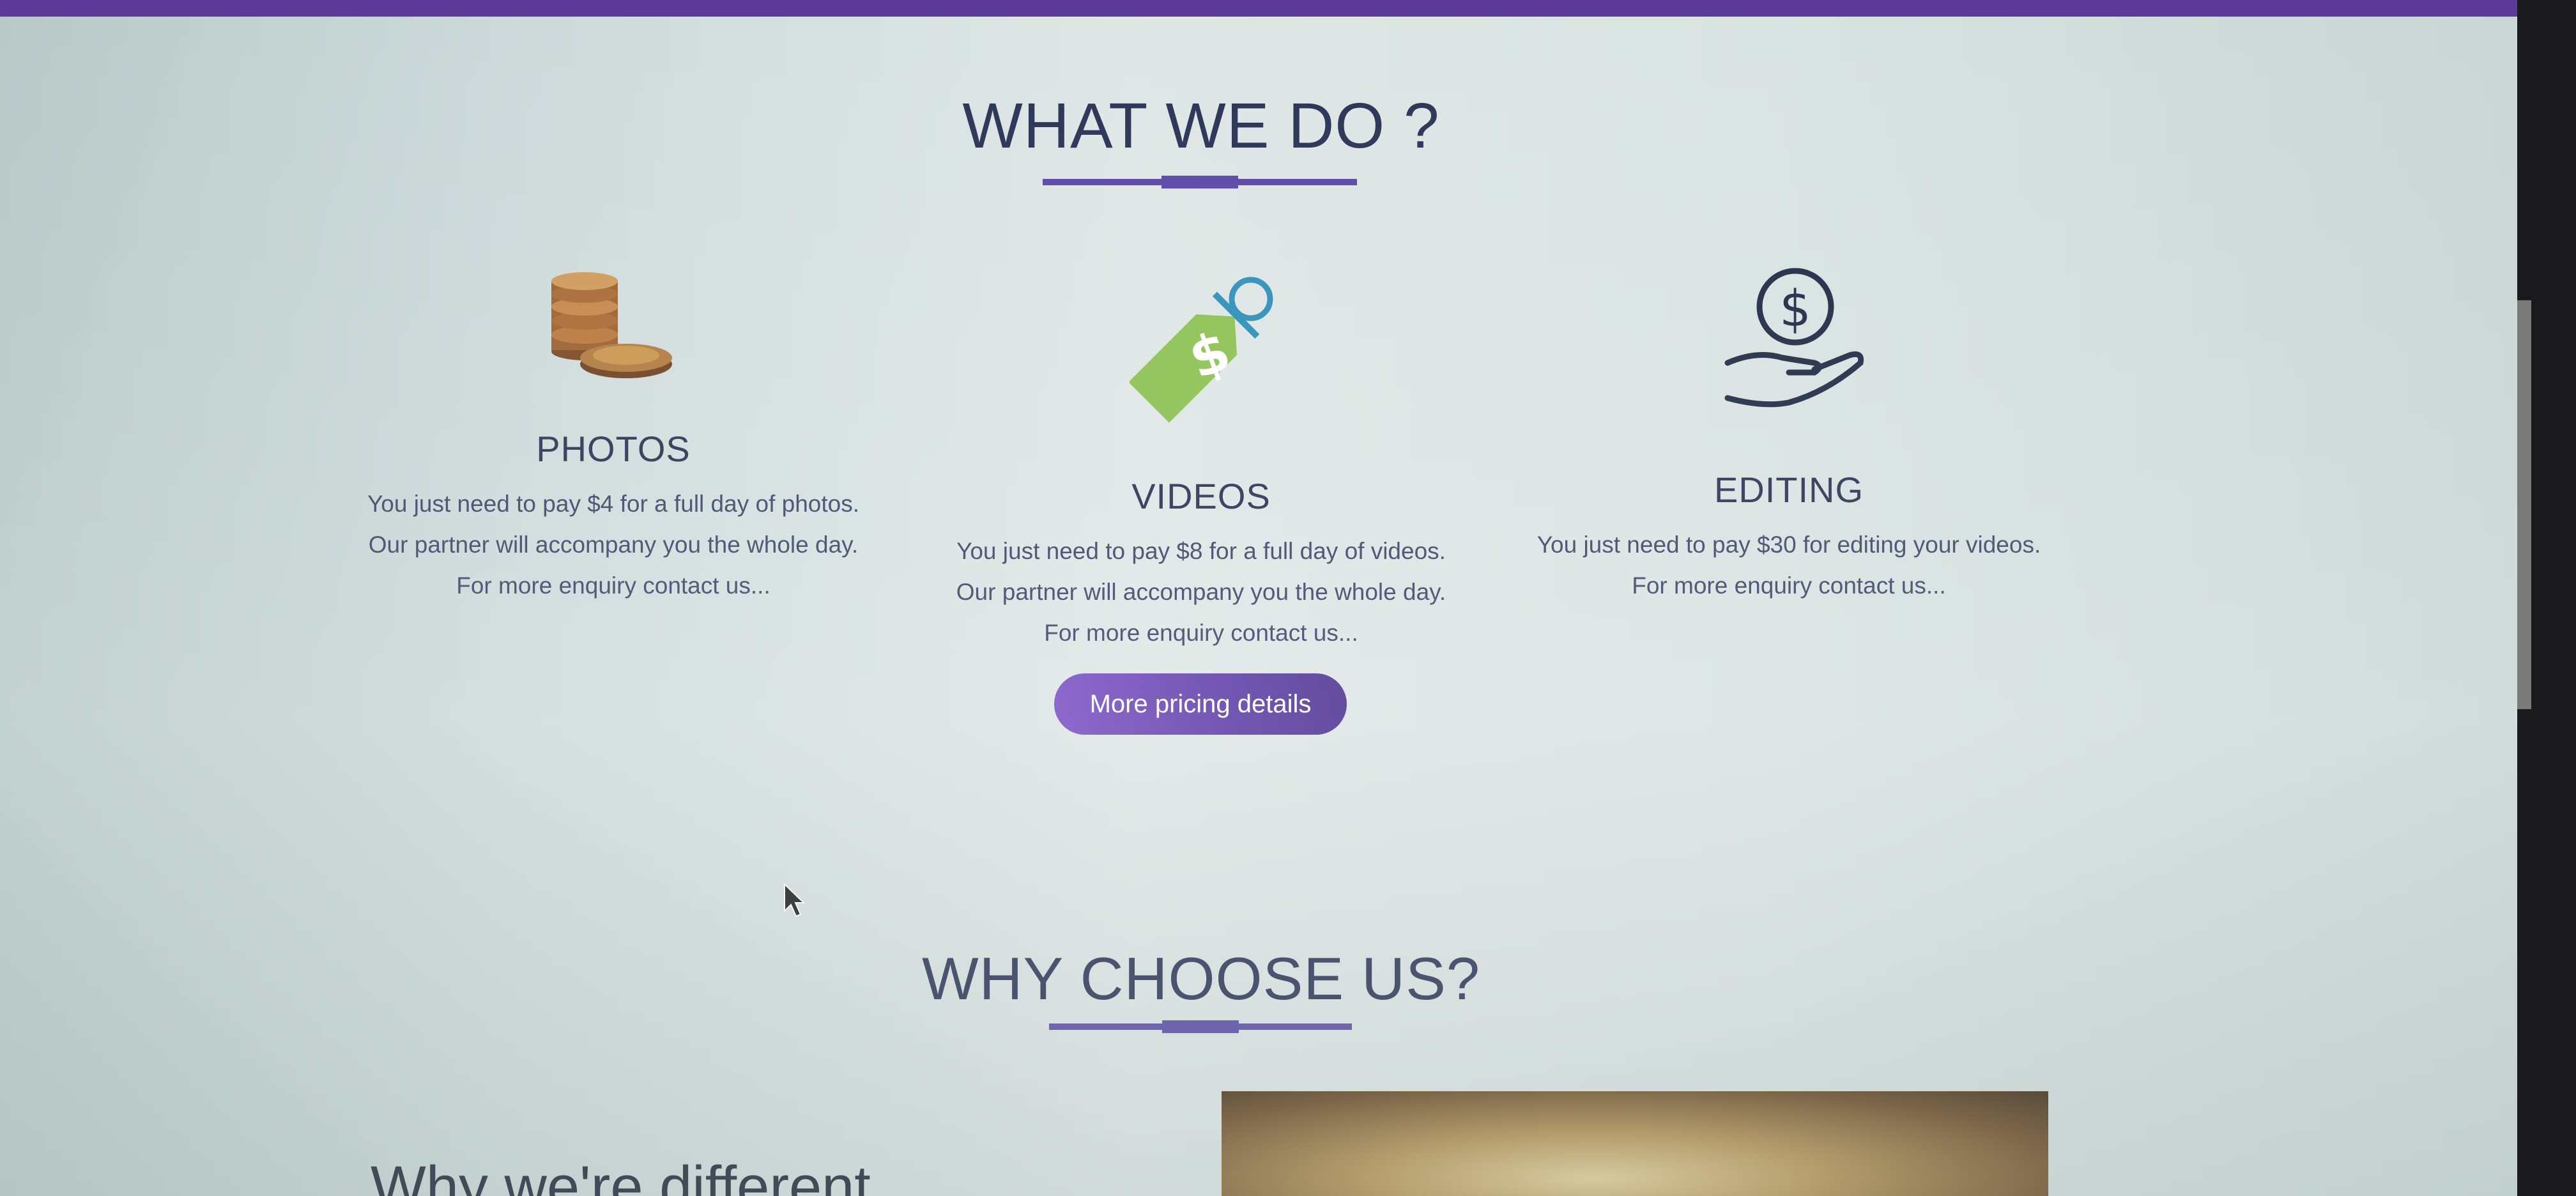  I want to click on what-we-do-underline, so click(1200, 182).